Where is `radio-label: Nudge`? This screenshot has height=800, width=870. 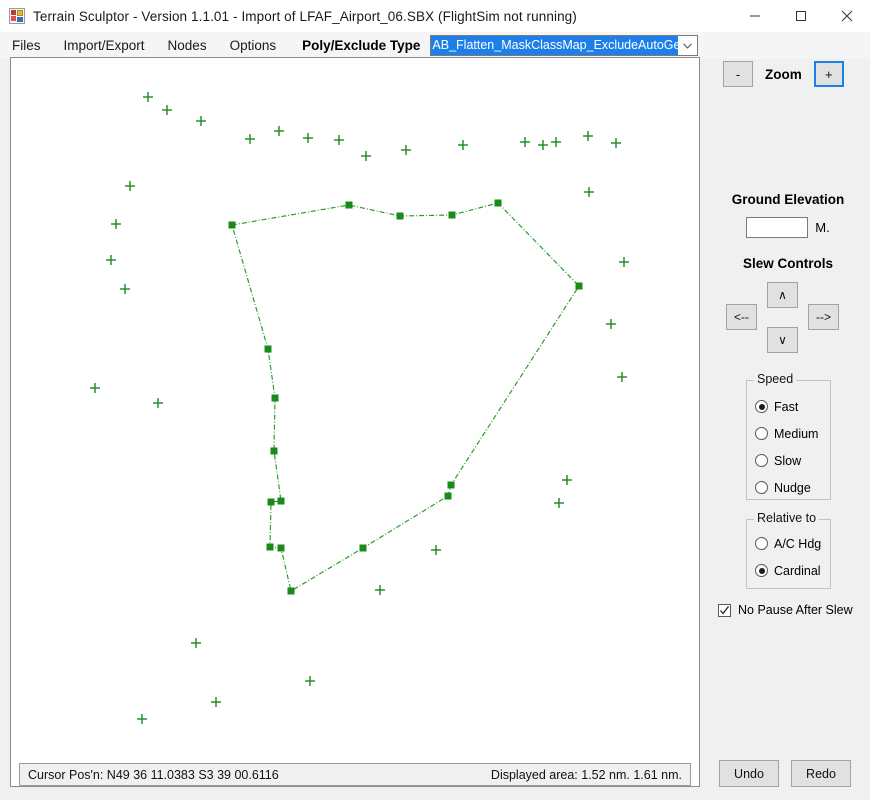
radio-label: Nudge is located at coordinates (792, 487).